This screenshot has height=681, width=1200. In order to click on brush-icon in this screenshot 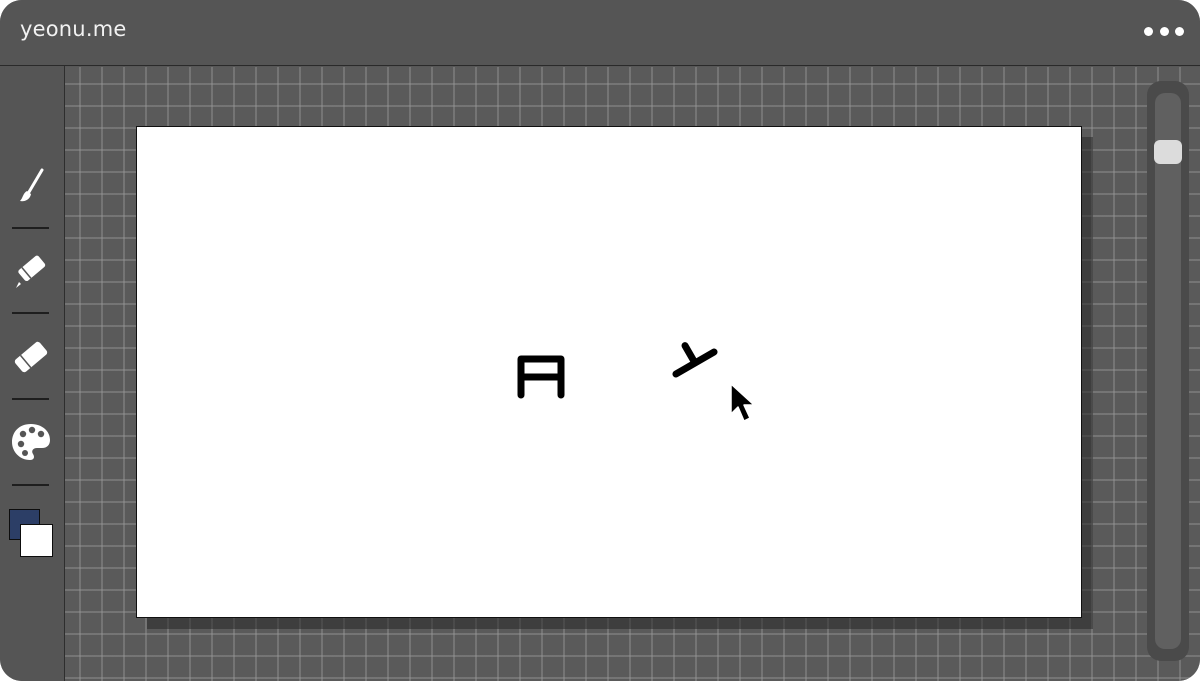, I will do `click(32, 185)`.